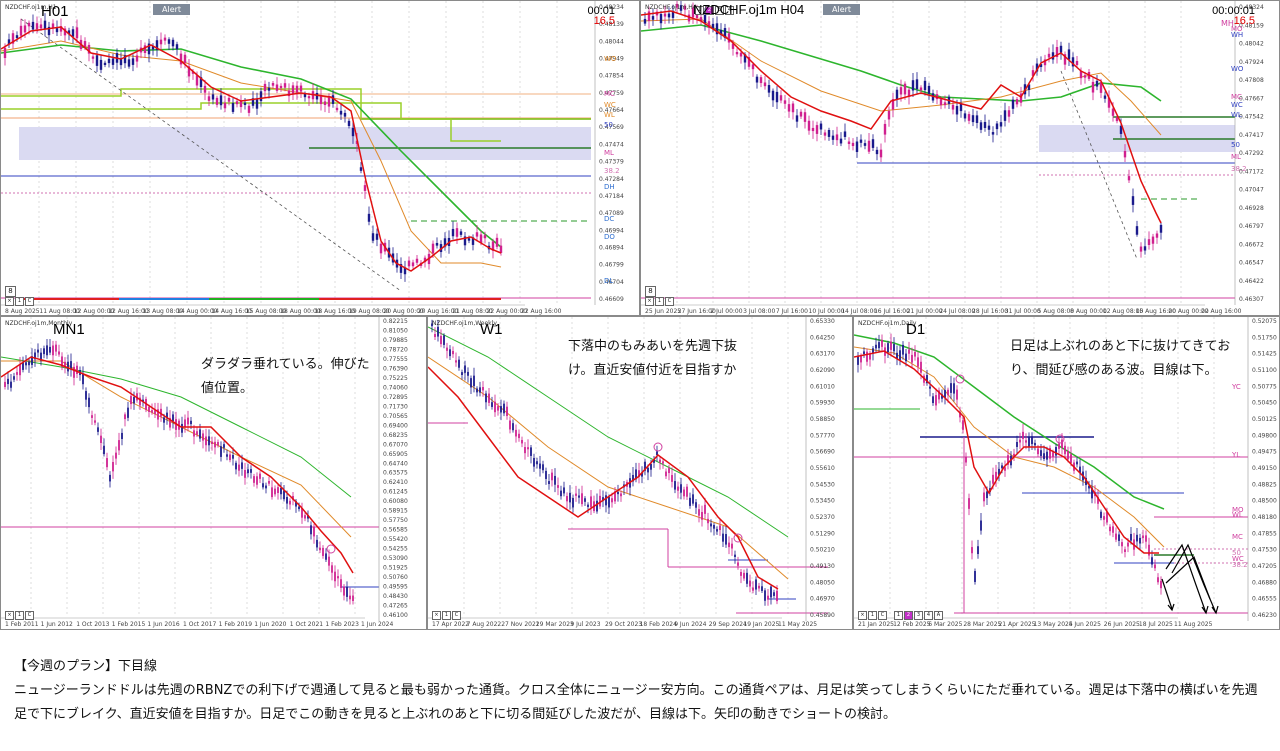 This screenshot has width=1280, height=751. I want to click on price-tick: 0.74060, so click(395, 387).